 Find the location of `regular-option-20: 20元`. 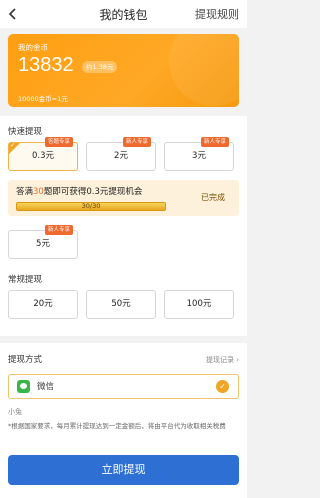

regular-option-20: 20元 is located at coordinates (43, 304).